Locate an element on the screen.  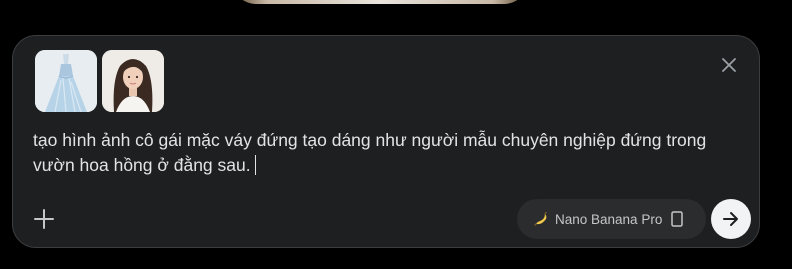
arrow-right-icon is located at coordinates (730, 219).